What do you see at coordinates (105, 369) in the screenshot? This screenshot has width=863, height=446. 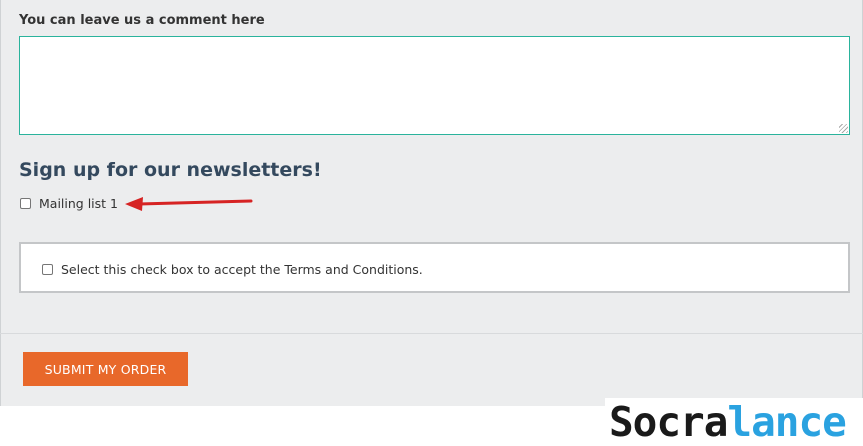 I see `submit-order-button: SUBMIT MY ORDER` at bounding box center [105, 369].